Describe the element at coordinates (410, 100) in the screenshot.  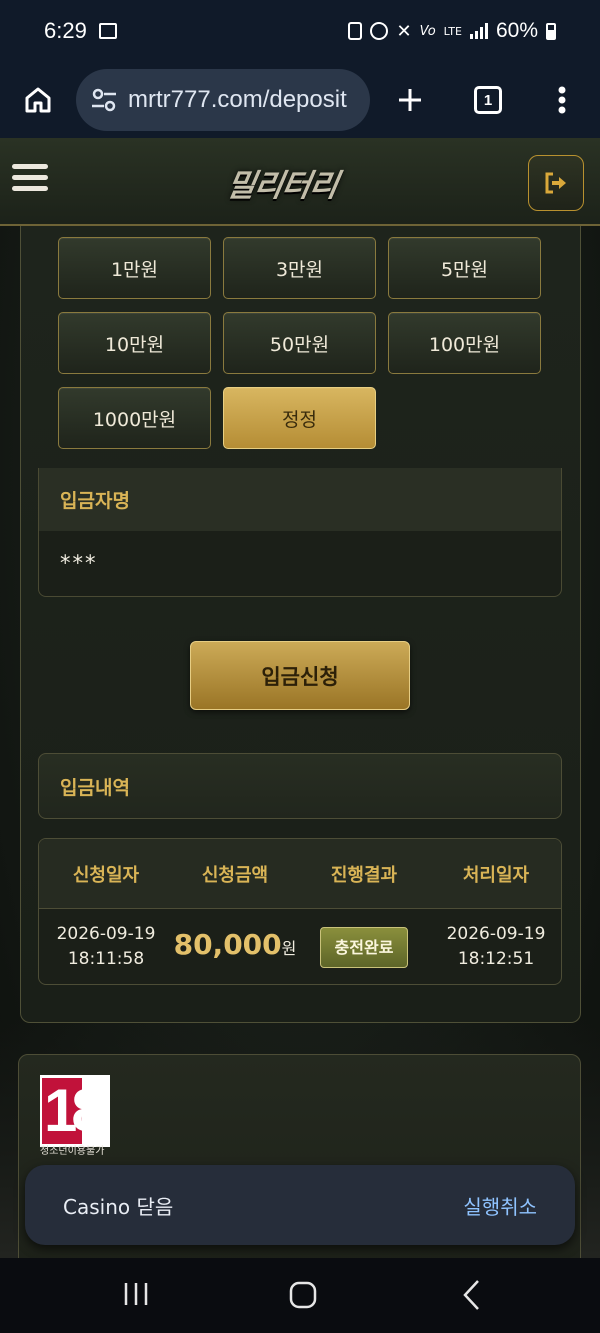
I see `new-tab-icon` at that location.